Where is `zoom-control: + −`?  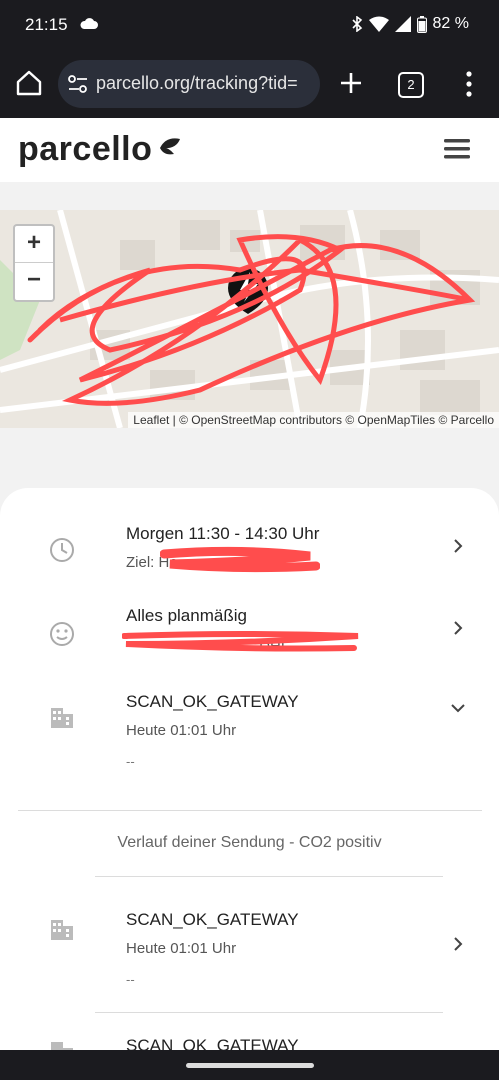 zoom-control: + − is located at coordinates (34, 263).